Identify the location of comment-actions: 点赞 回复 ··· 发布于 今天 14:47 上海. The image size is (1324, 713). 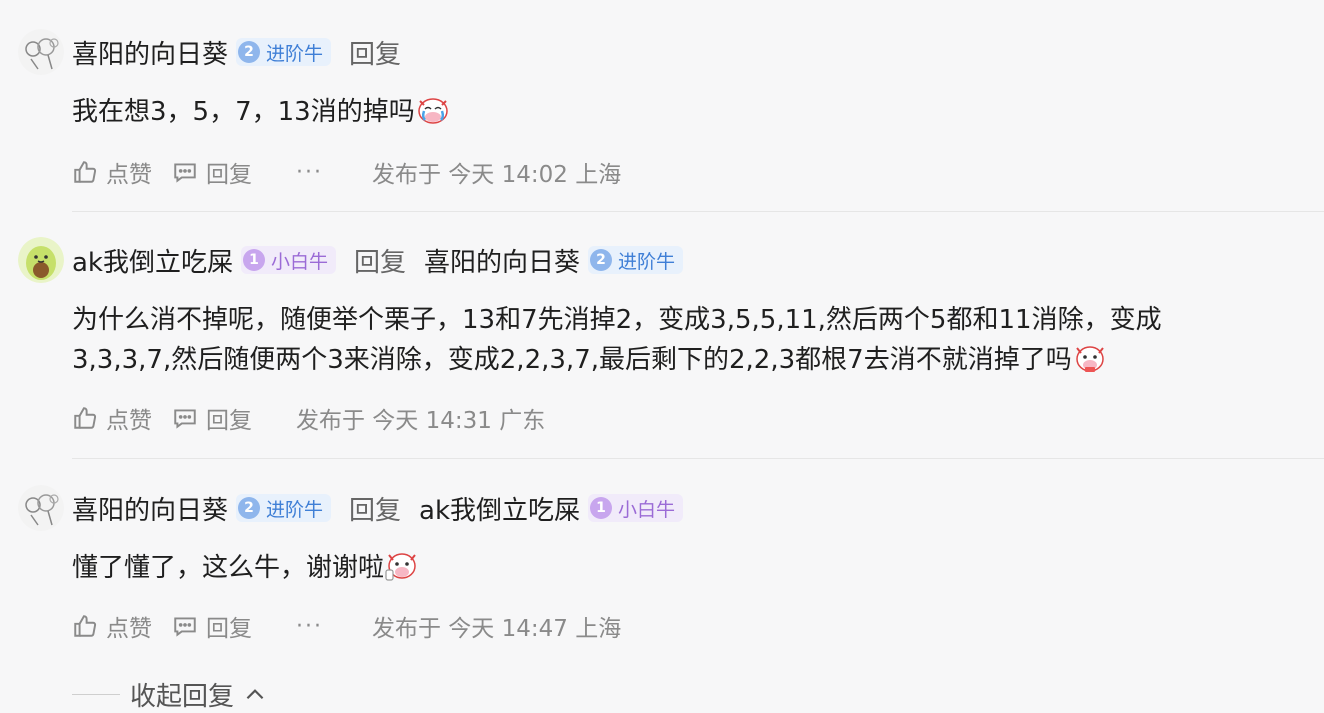
(346, 626).